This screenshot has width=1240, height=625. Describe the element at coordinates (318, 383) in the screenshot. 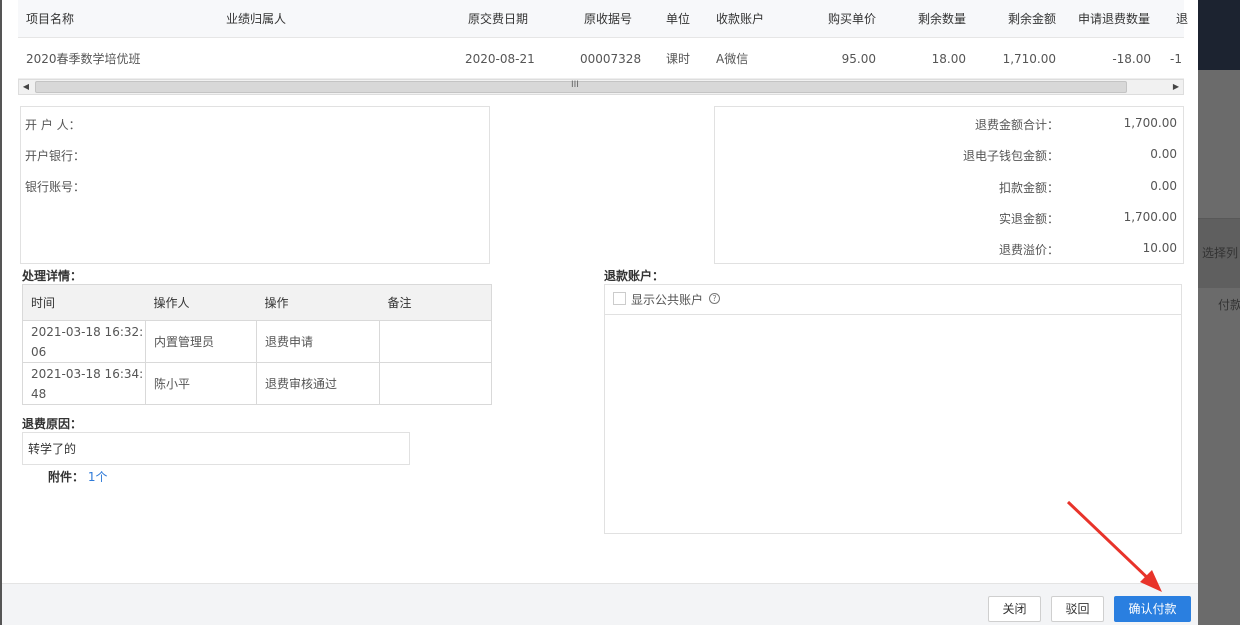

I see `row-action: 退费审核通过` at that location.